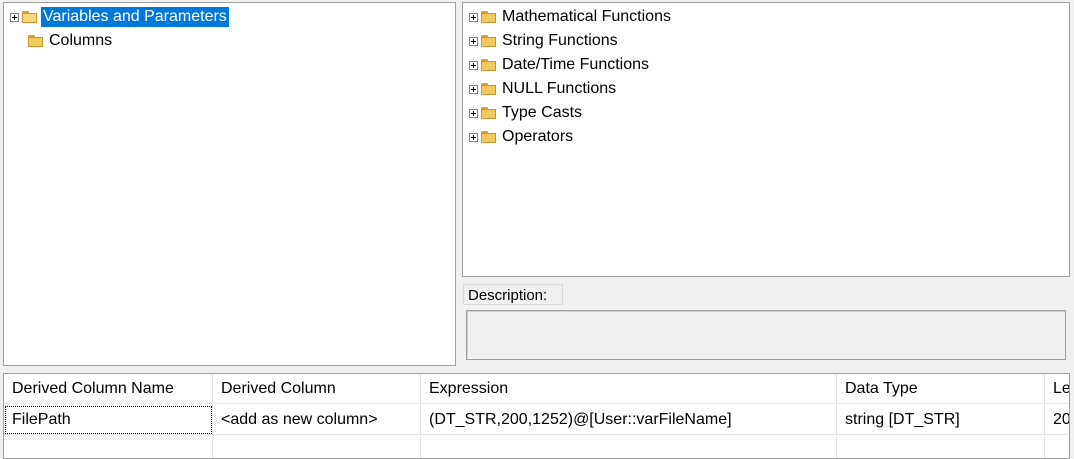 The image size is (1074, 459). Describe the element at coordinates (941, 389) in the screenshot. I see `column-header-data-type: Data Type` at that location.